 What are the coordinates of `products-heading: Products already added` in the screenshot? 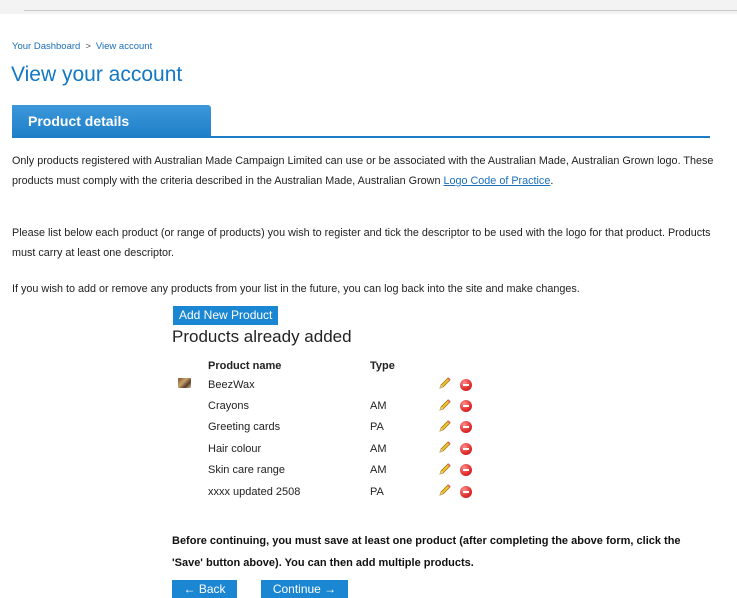 It's located at (262, 336).